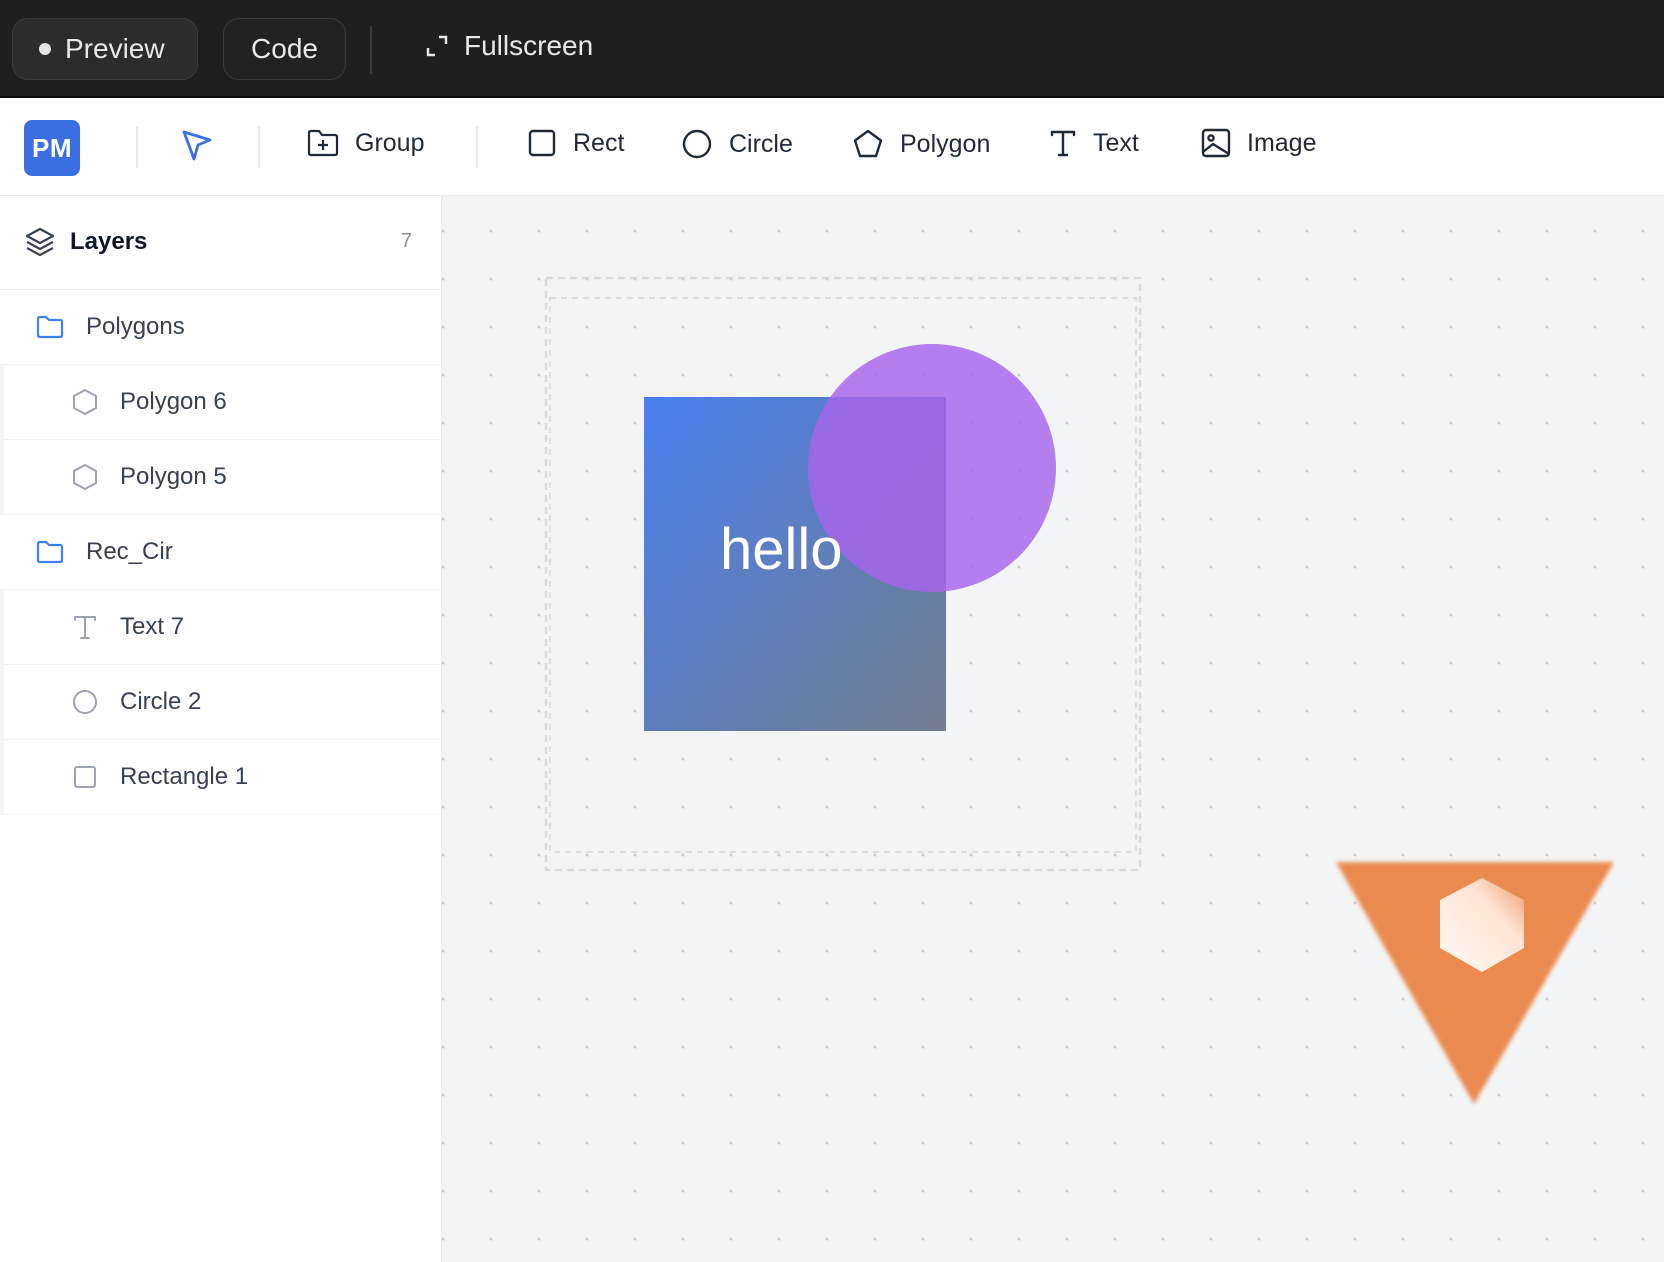  Describe the element at coordinates (45, 49) in the screenshot. I see `active-dot-icon` at that location.